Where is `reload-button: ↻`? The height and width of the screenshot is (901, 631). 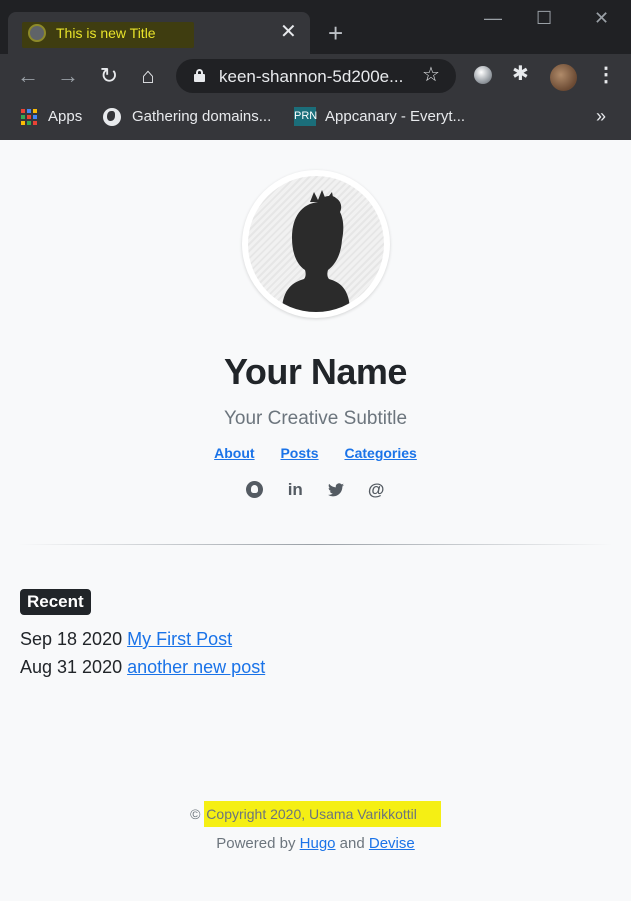
reload-button: ↻ is located at coordinates (109, 76).